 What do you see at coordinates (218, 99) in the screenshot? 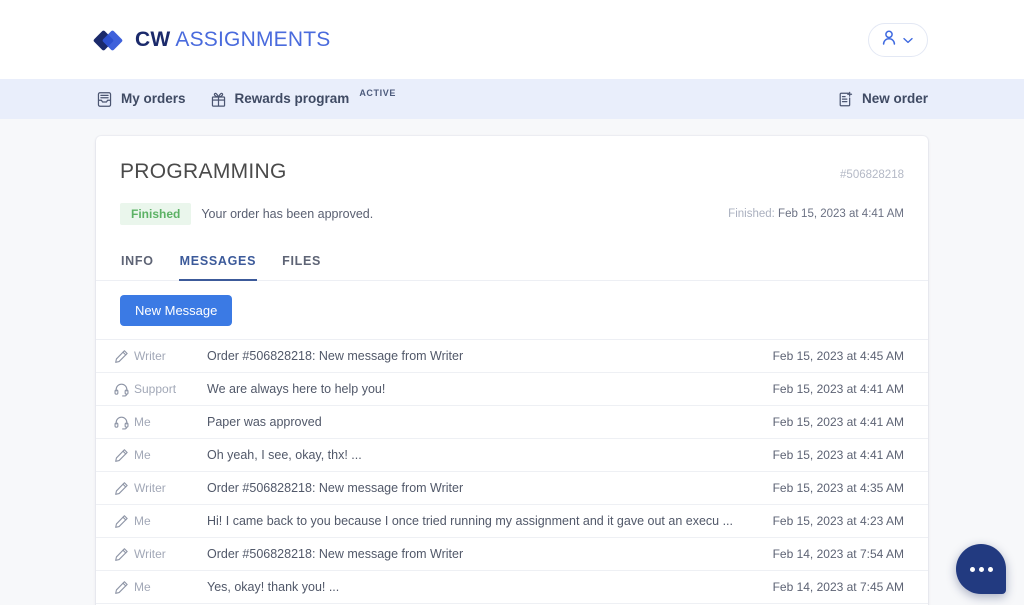
I see `gift-icon` at bounding box center [218, 99].